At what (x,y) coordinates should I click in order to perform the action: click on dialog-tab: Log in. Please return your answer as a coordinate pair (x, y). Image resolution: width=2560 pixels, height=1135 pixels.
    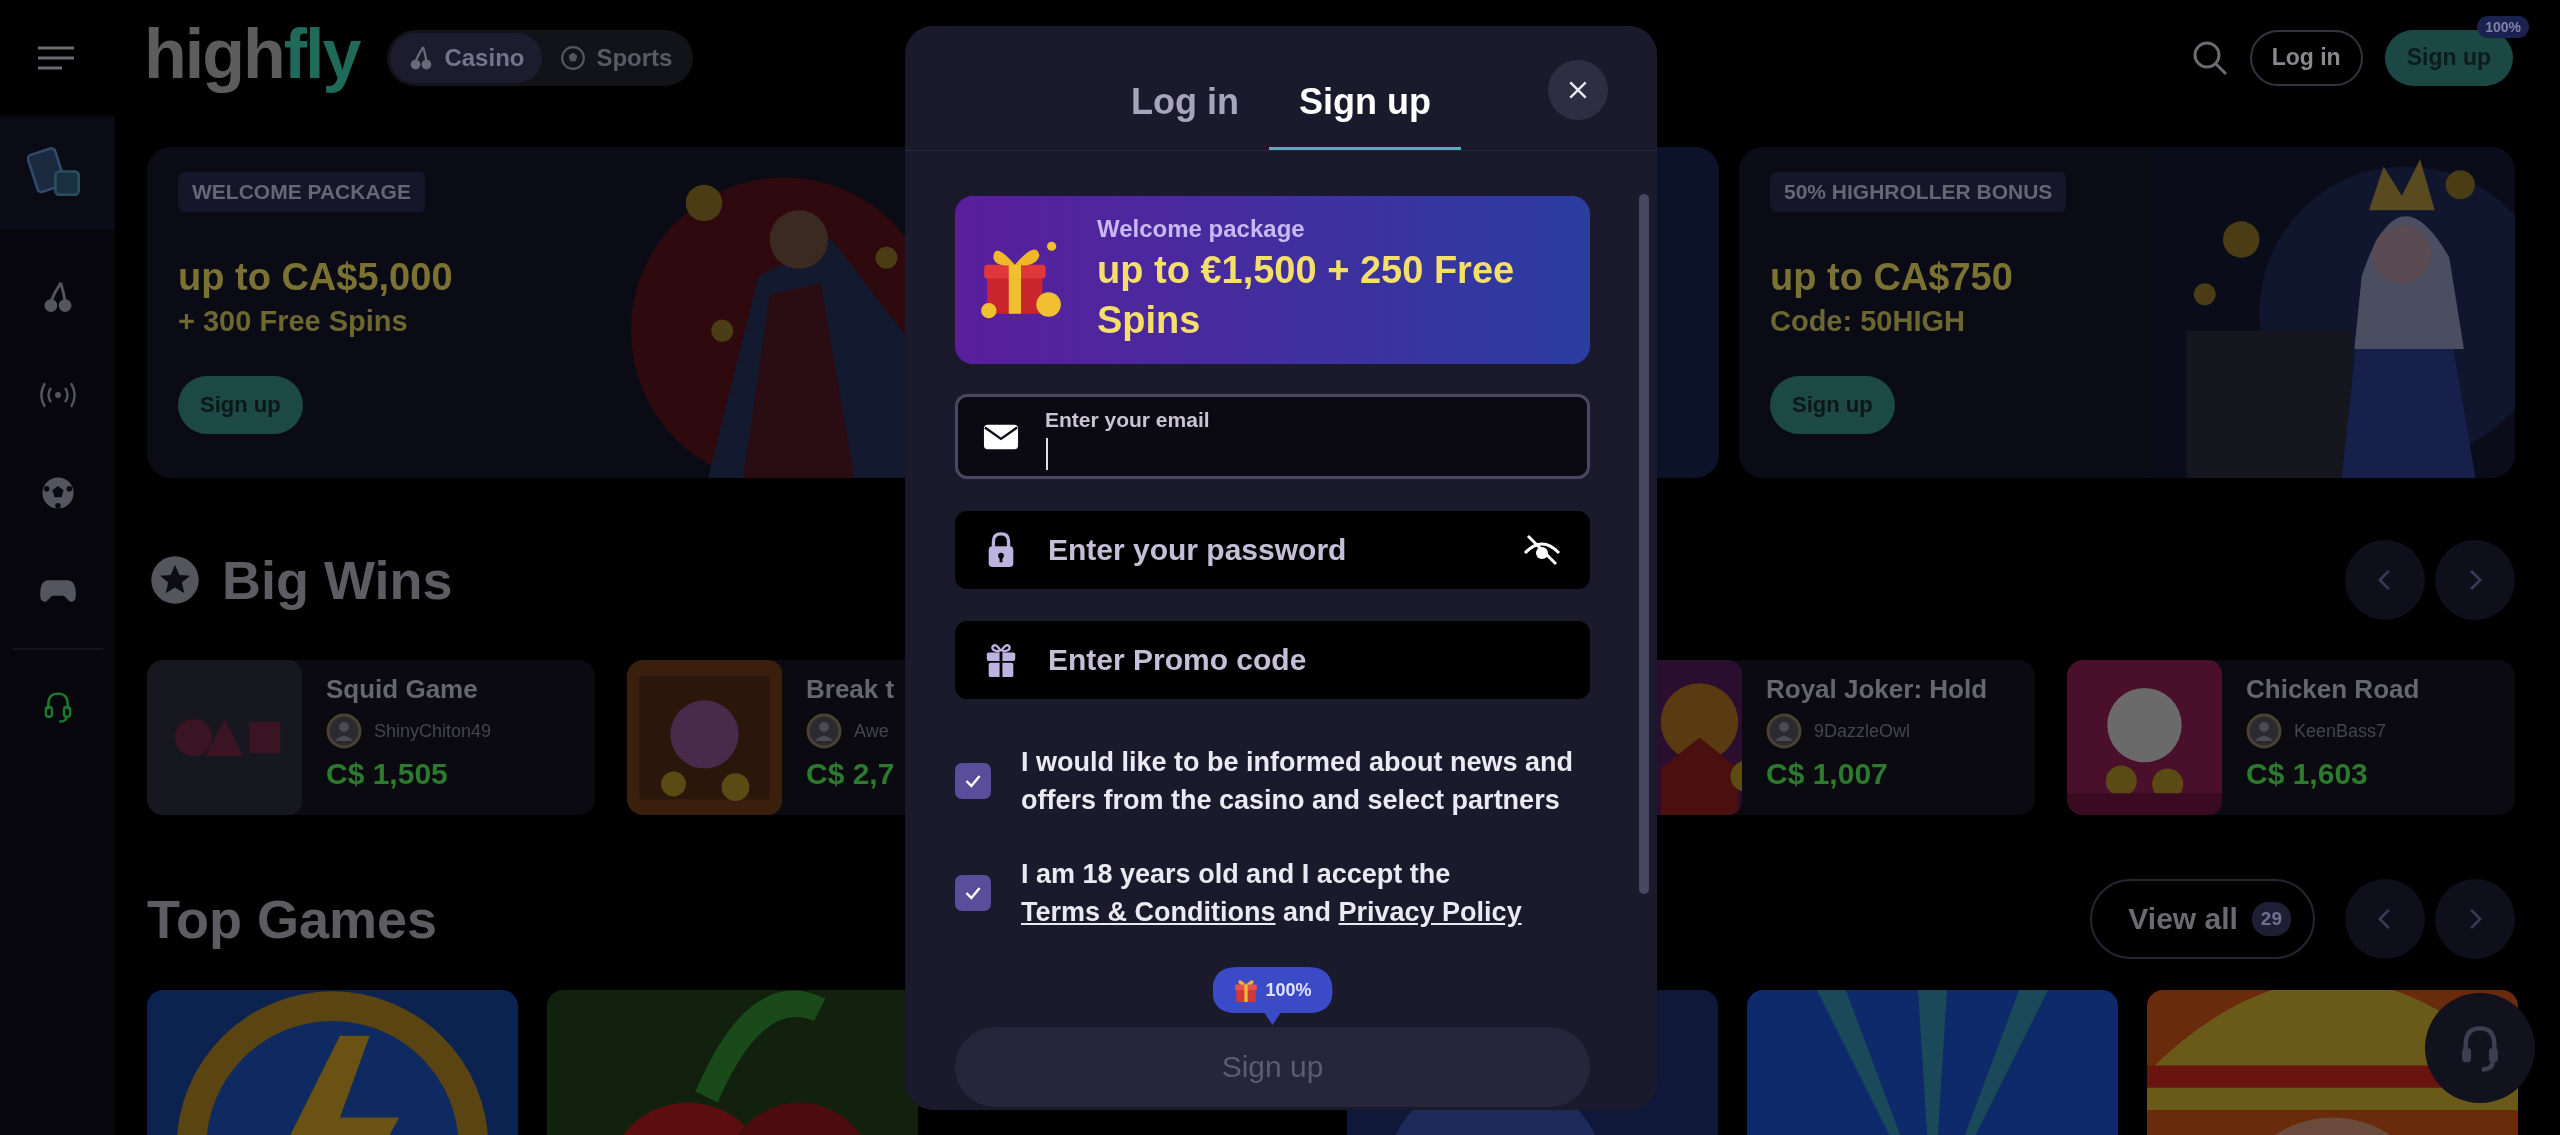
    Looking at the image, I should click on (1185, 96).